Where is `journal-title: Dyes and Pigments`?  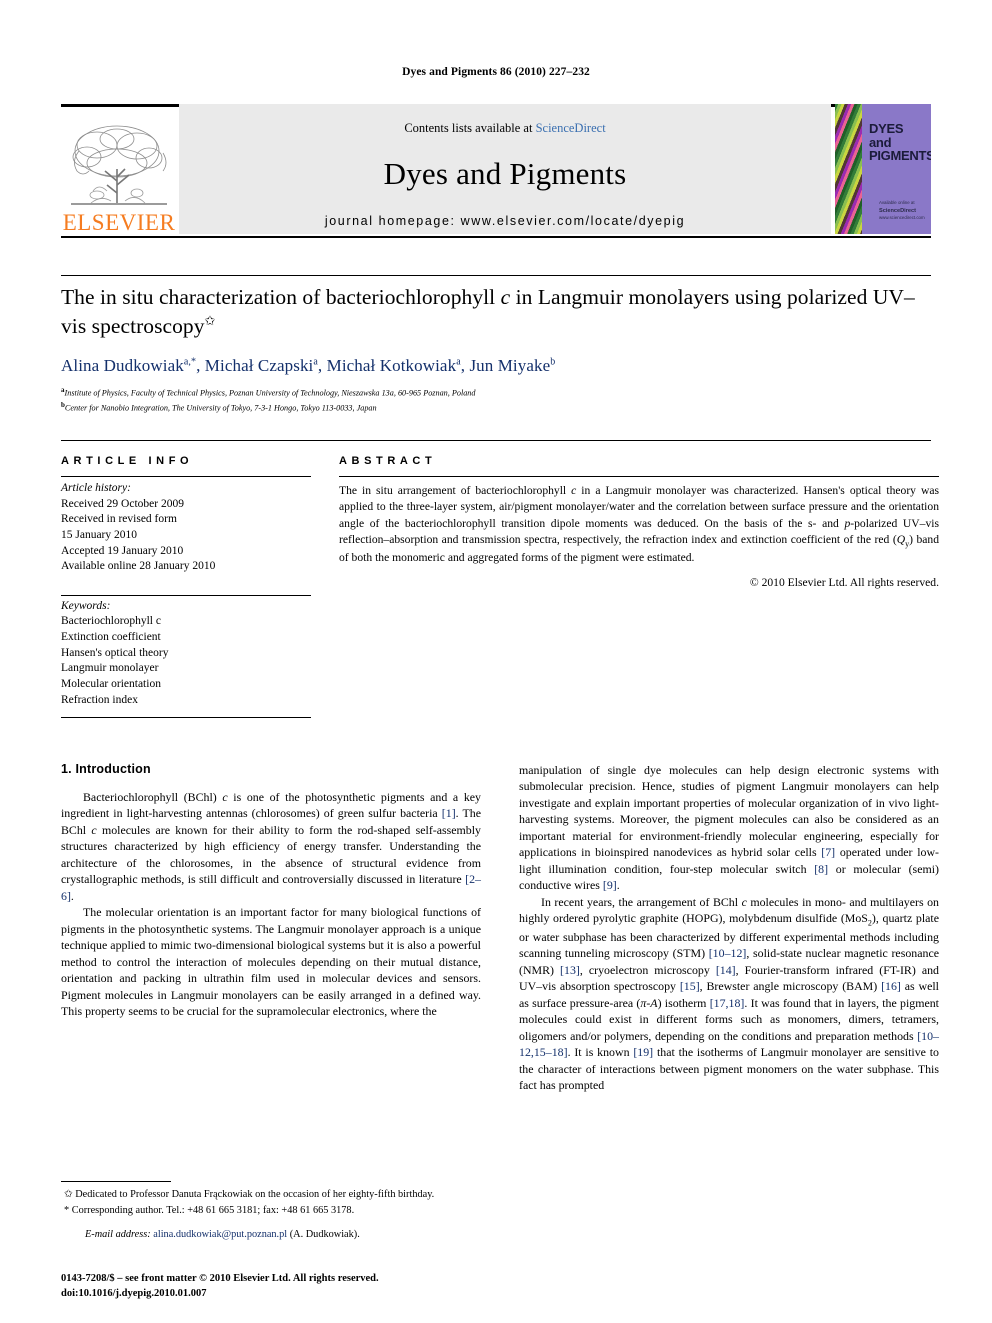
journal-title: Dyes and Pigments is located at coordinates (505, 173).